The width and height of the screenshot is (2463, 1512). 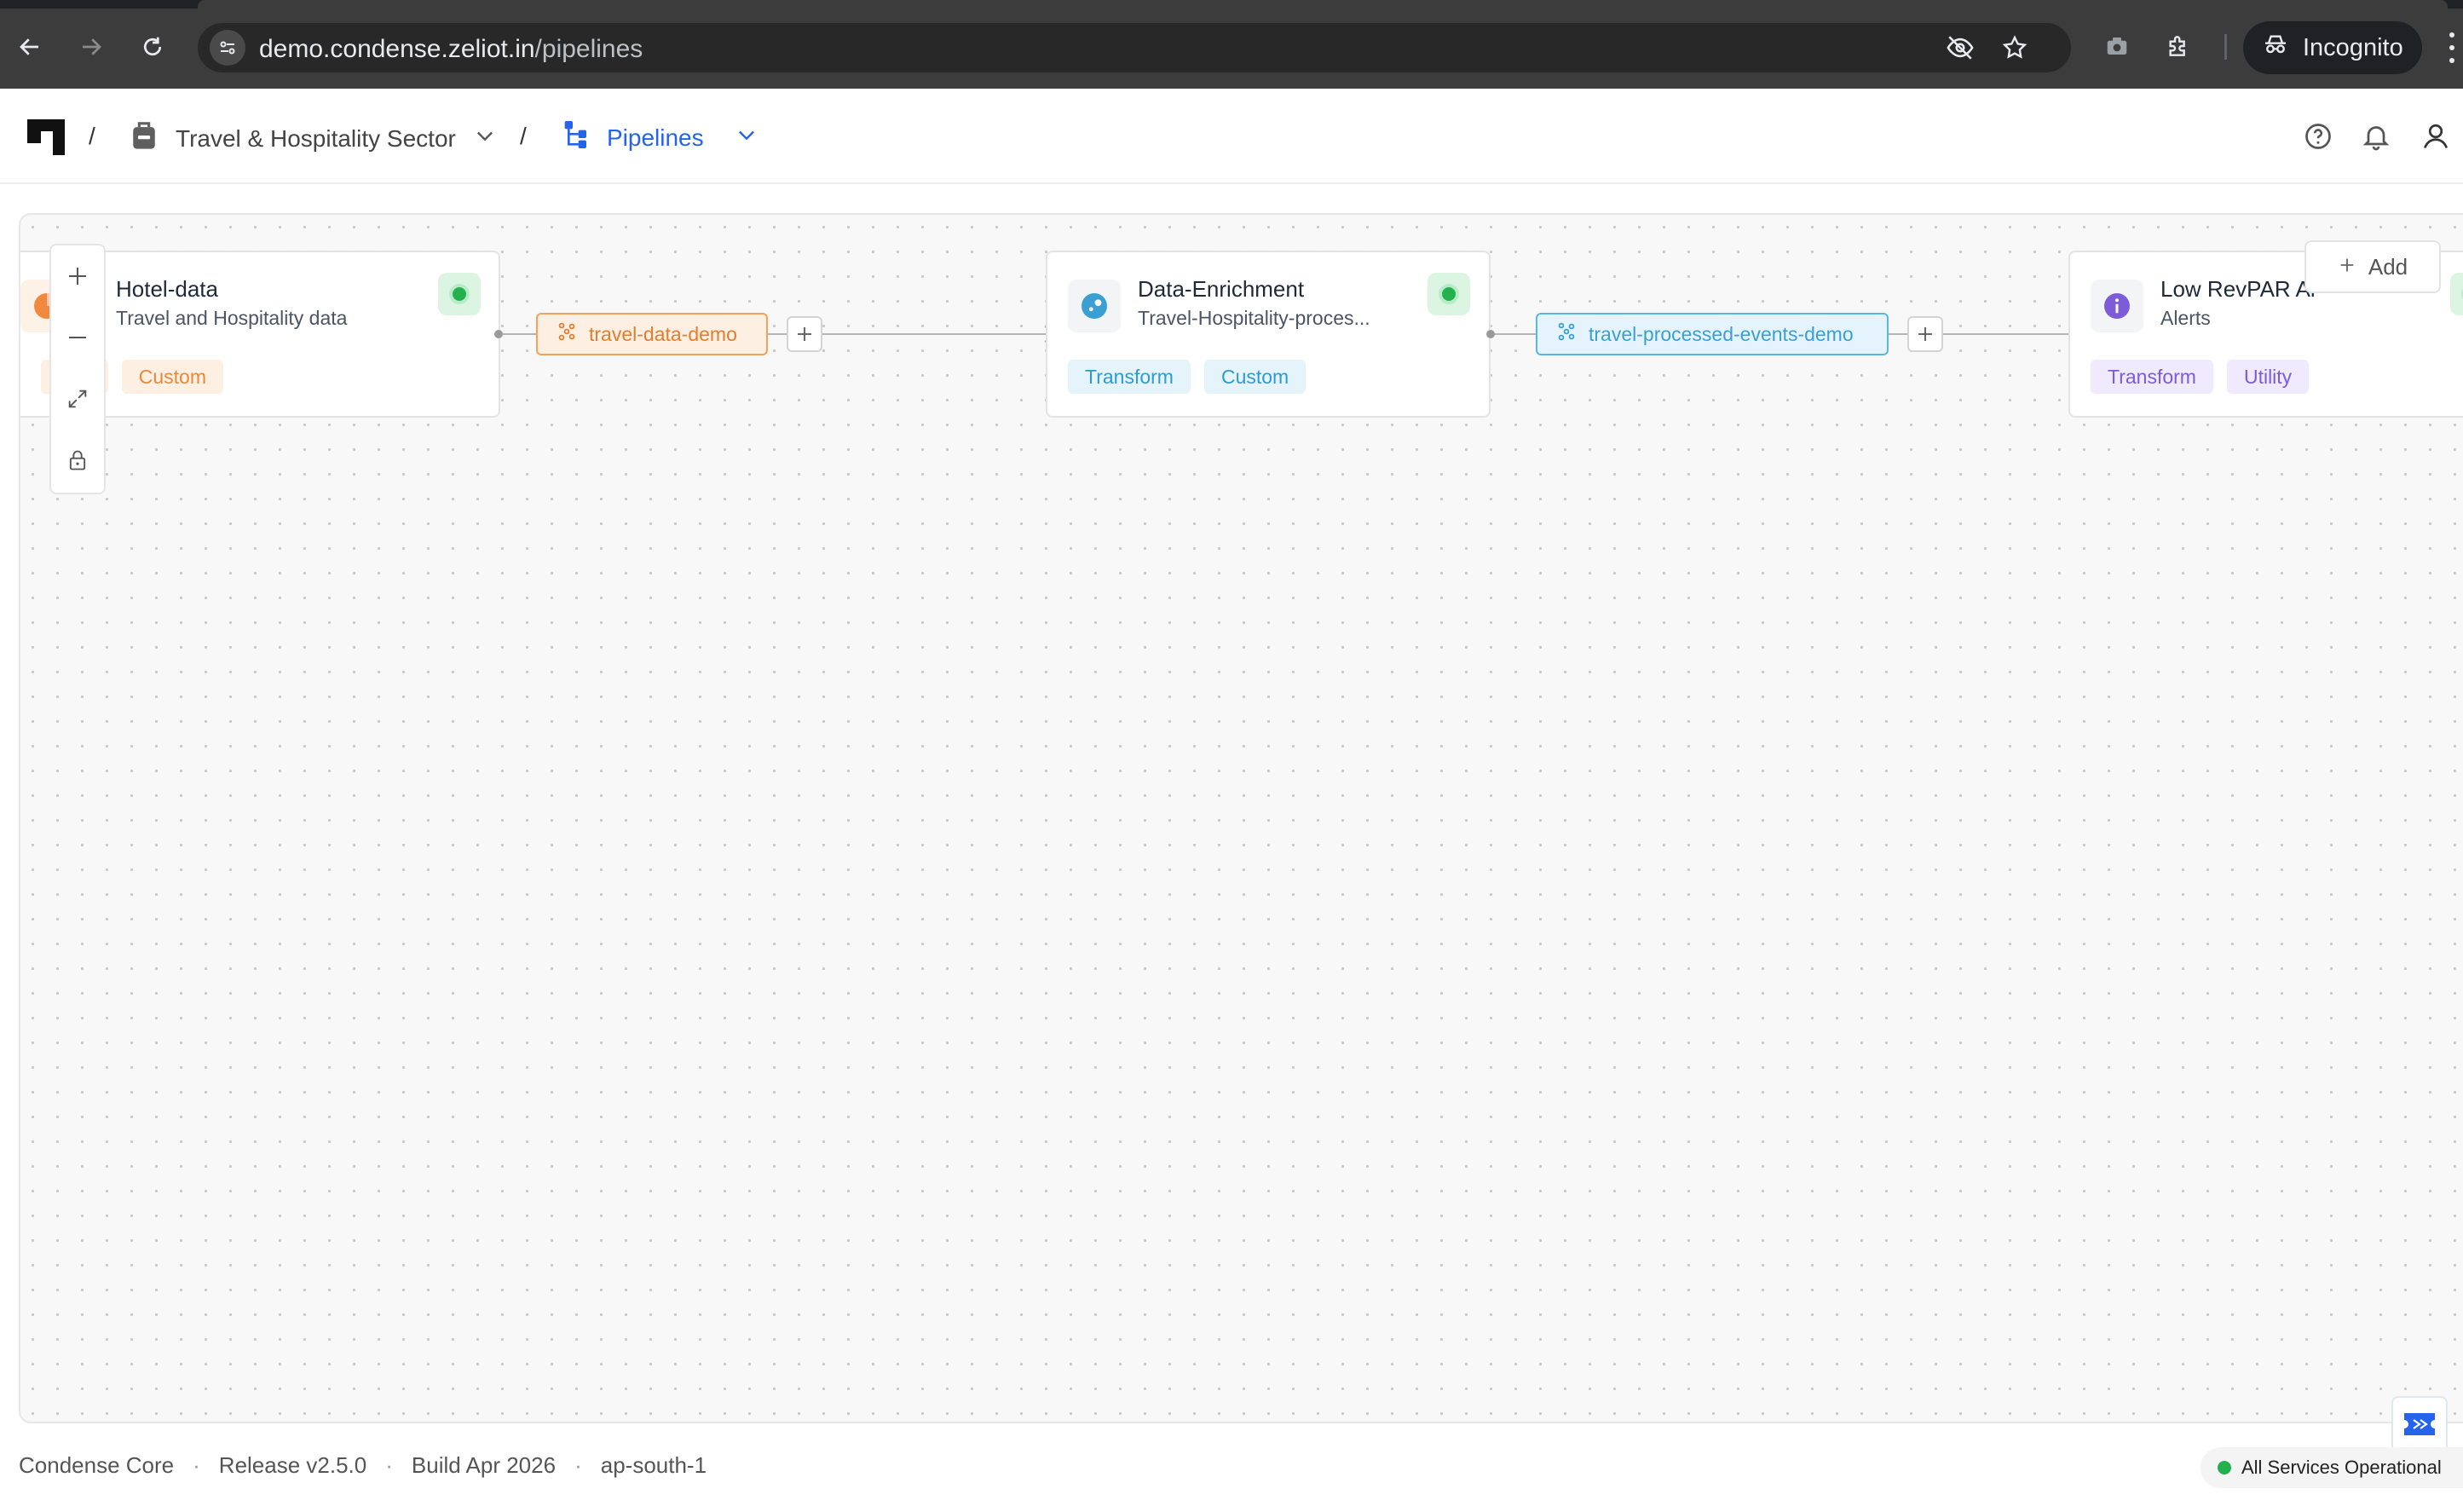 I want to click on user-icon, so click(x=2435, y=136).